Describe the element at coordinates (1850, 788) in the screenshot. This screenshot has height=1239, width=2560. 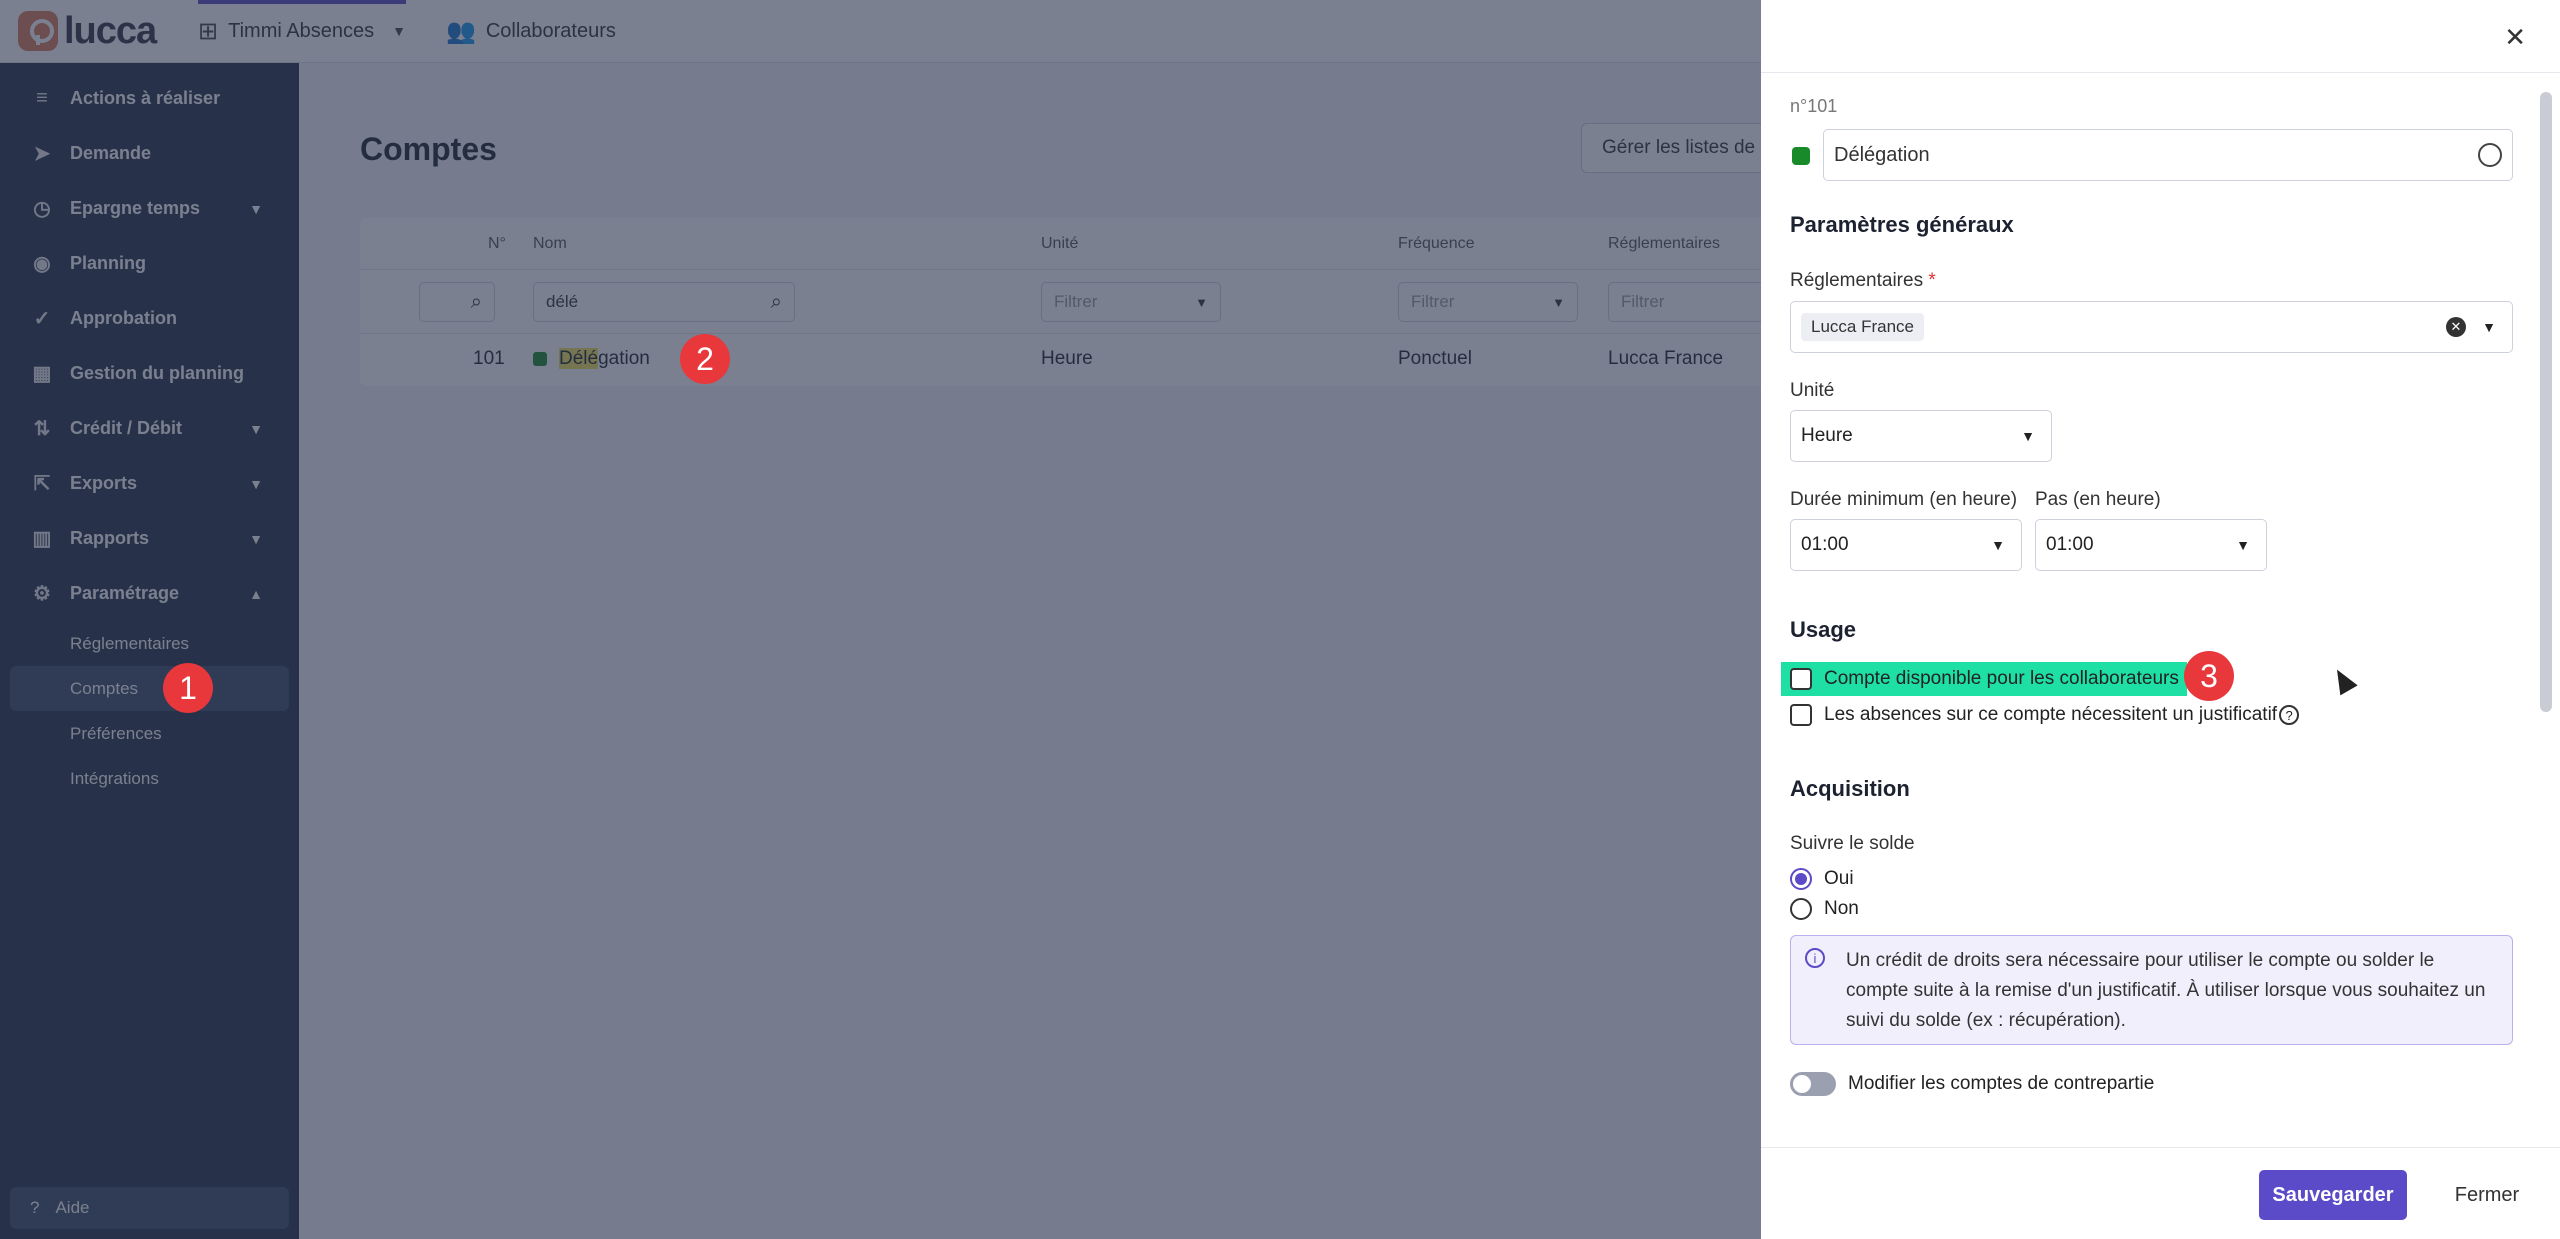
I see `section-acquisition-title: Acquisition` at that location.